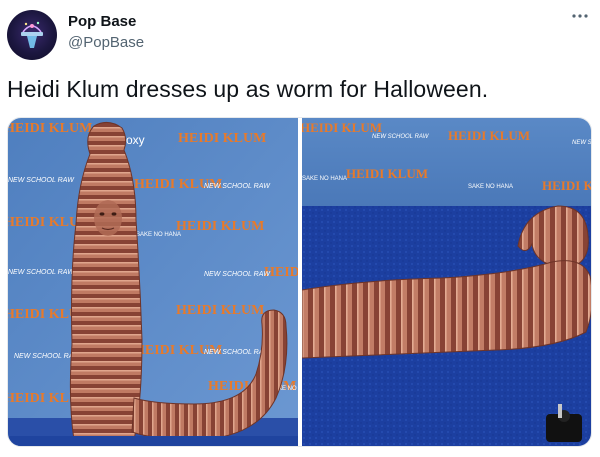 The image size is (600, 457). What do you see at coordinates (102, 21) in the screenshot?
I see `author-display-name: Pop Base` at bounding box center [102, 21].